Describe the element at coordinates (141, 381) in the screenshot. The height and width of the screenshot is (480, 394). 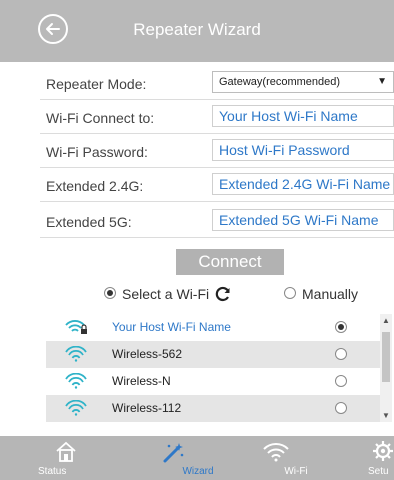
I see `wifi-ssid: Wireless-N` at that location.